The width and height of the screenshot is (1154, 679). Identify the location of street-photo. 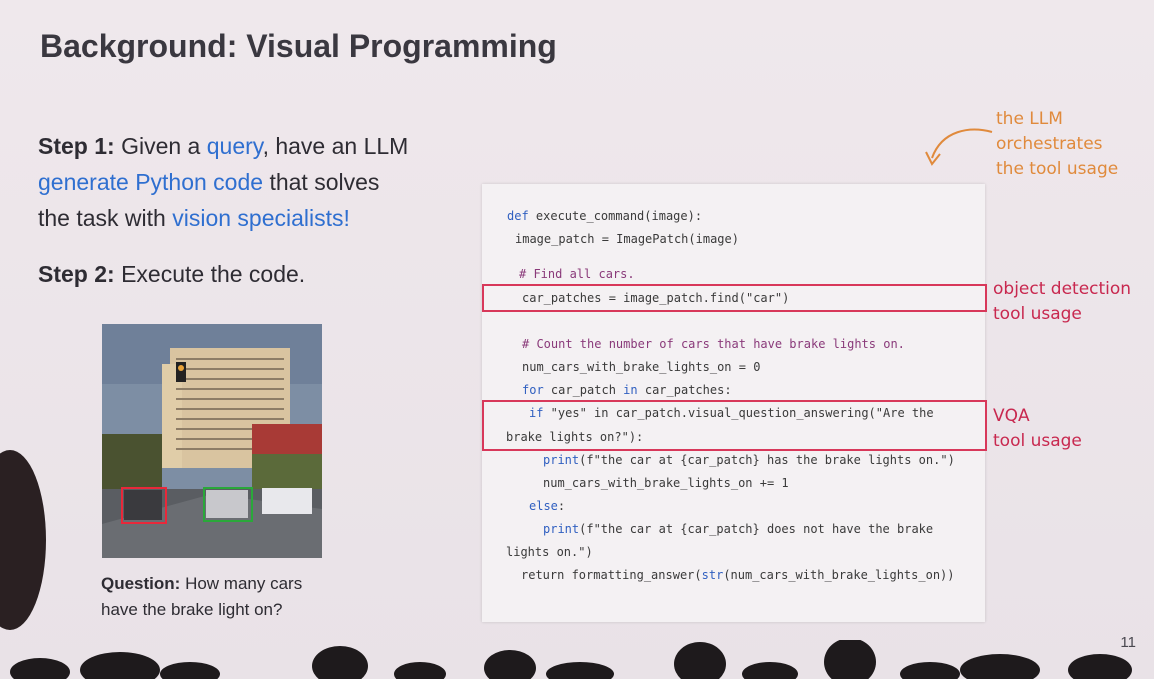
(212, 441).